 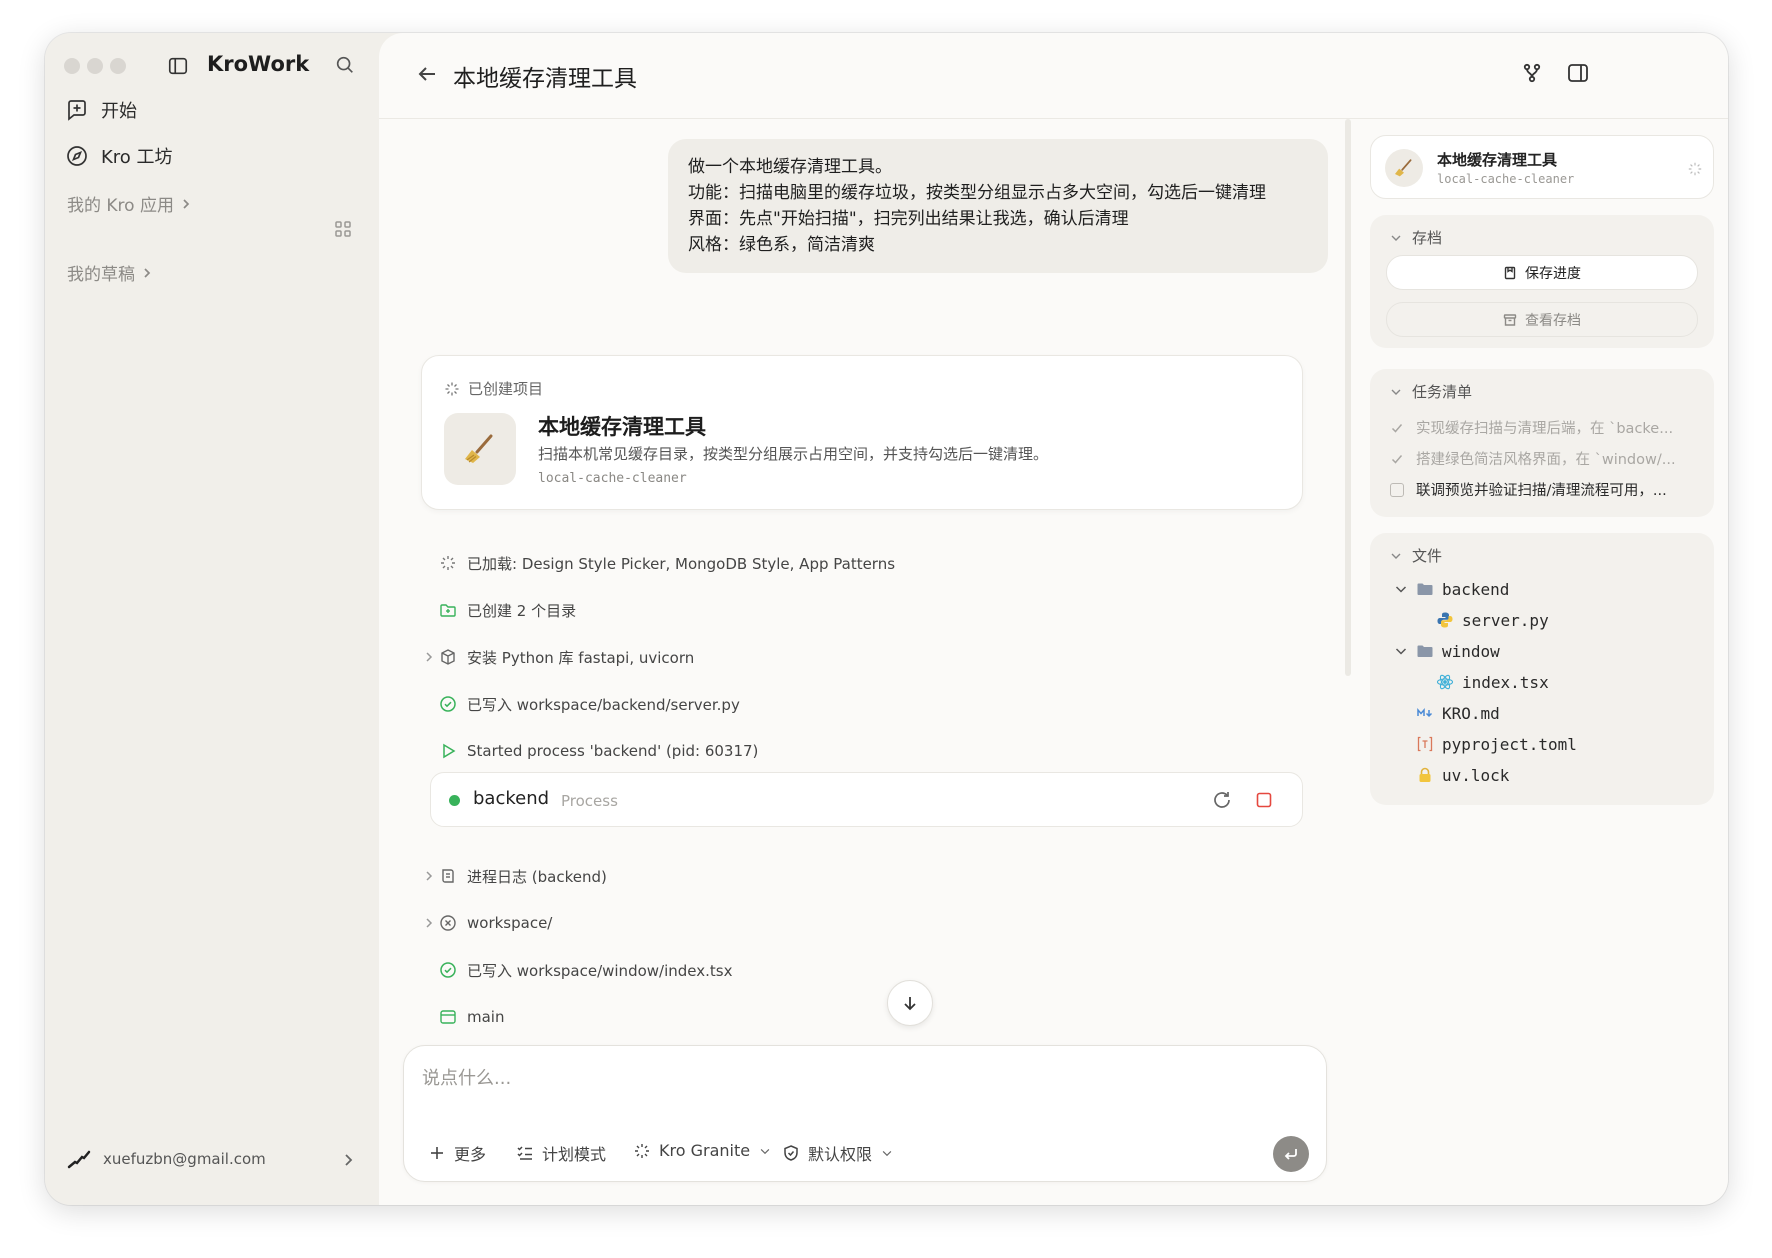 I want to click on file-name: uv.lock, so click(x=1476, y=775).